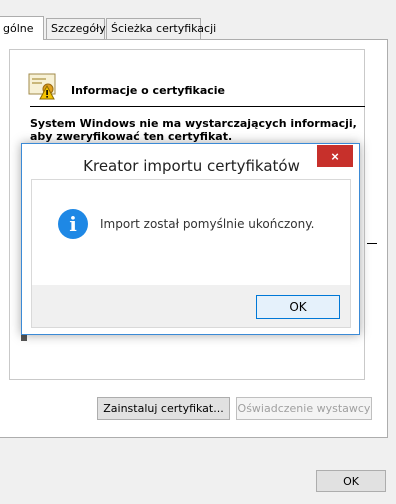 This screenshot has width=396, height=504. I want to click on dialog-title: Kreator importu certyfikatów, so click(191, 166).